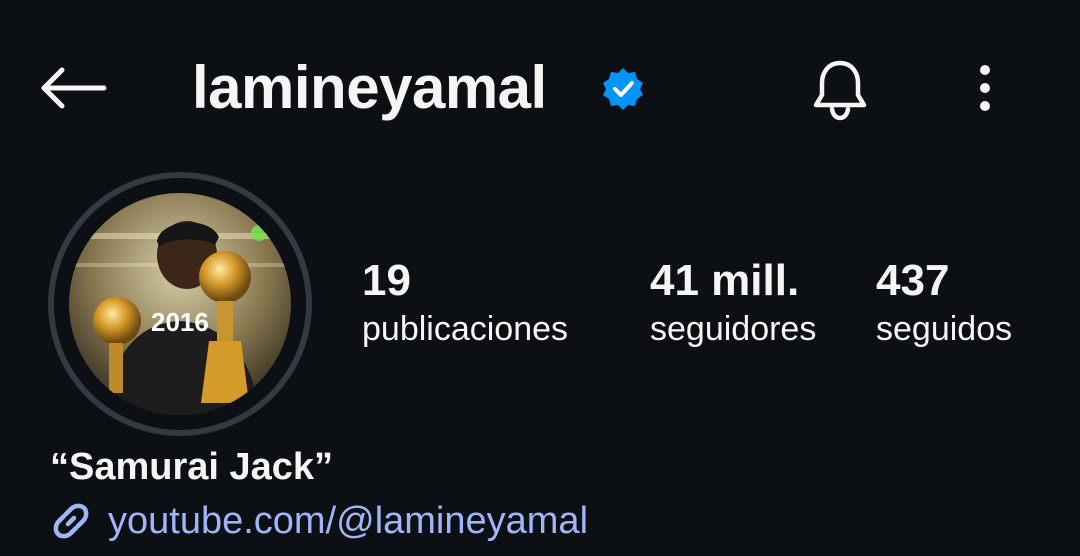 This screenshot has height=556, width=1080. I want to click on arrow-left-icon, so click(74, 88).